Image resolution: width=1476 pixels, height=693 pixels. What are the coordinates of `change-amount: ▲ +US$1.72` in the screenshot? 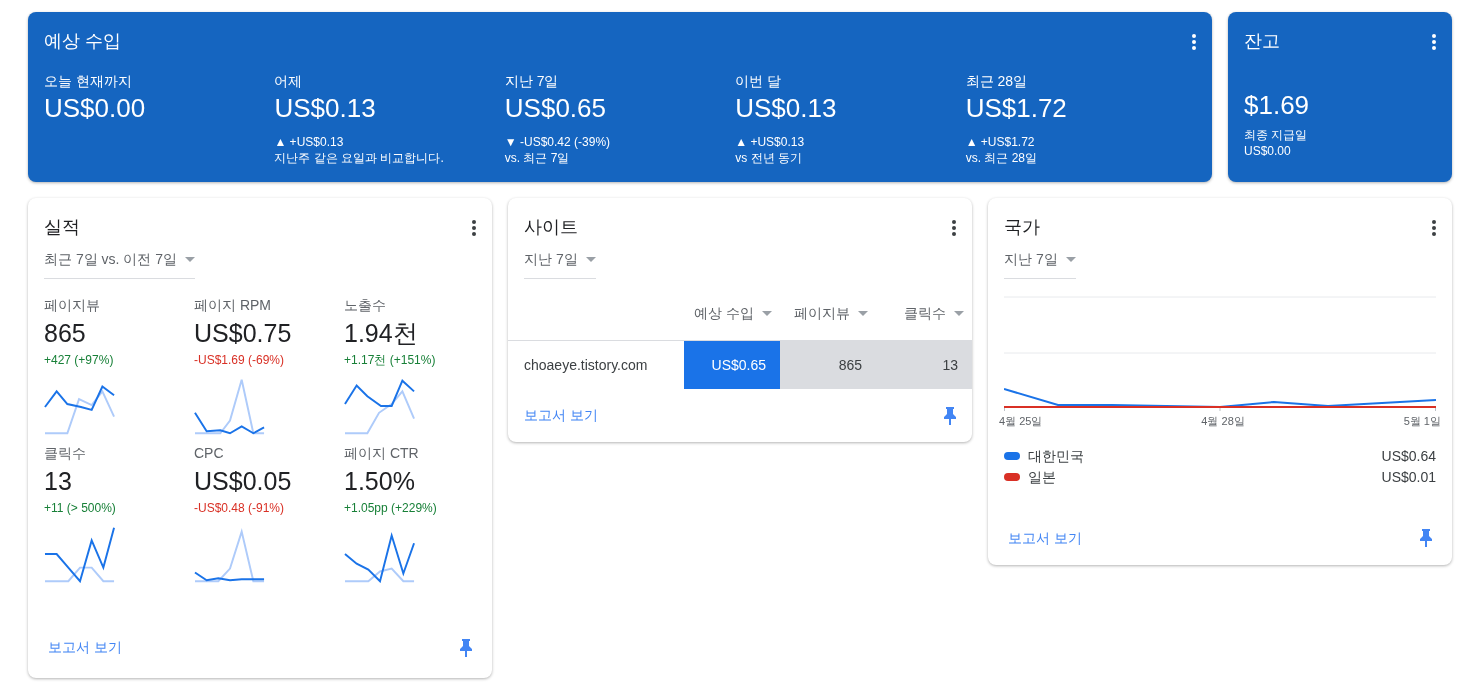 It's located at (1000, 141).